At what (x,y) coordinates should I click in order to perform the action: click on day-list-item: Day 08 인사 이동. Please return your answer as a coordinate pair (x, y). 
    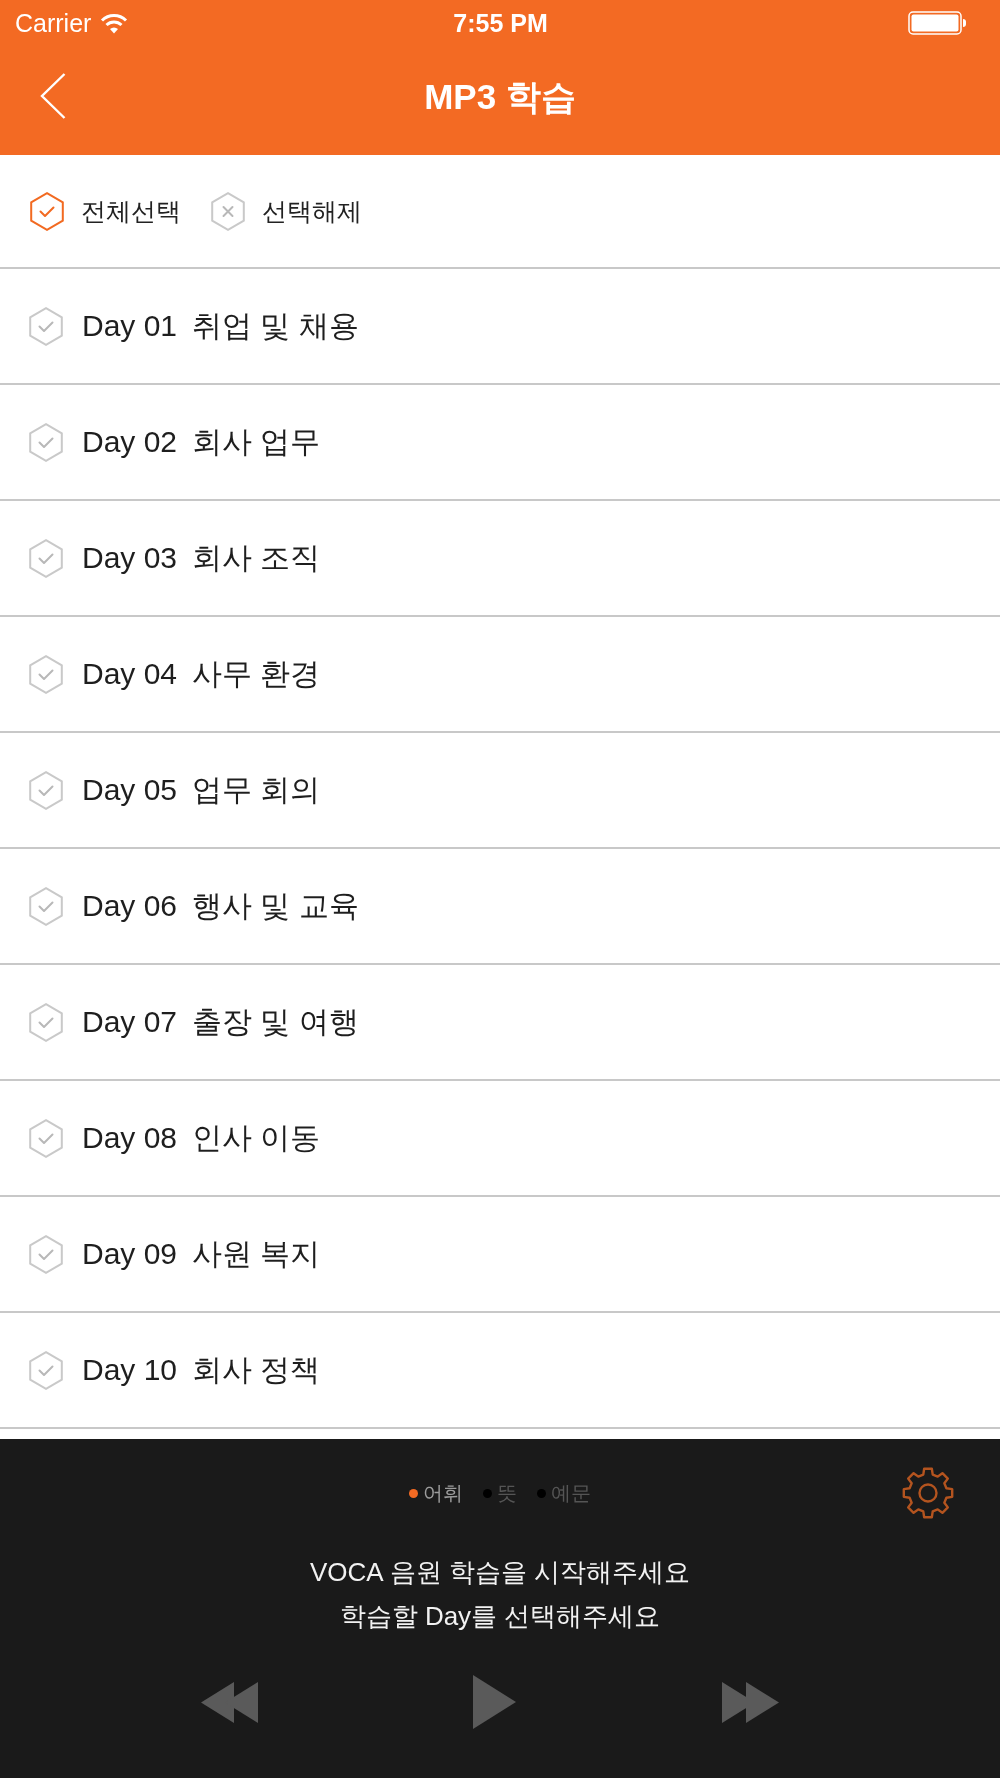
    Looking at the image, I should click on (500, 1139).